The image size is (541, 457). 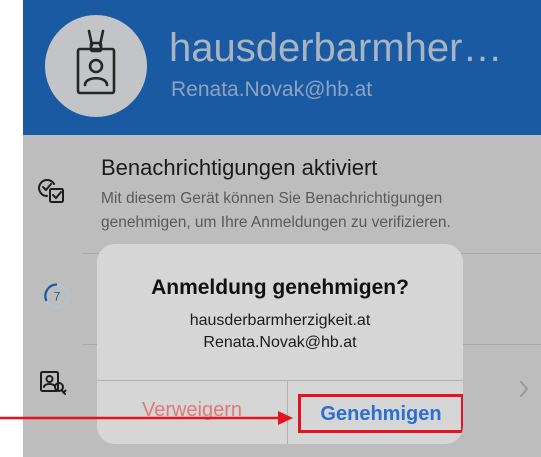 I want to click on approve-button: Genehmigen, so click(x=380, y=413).